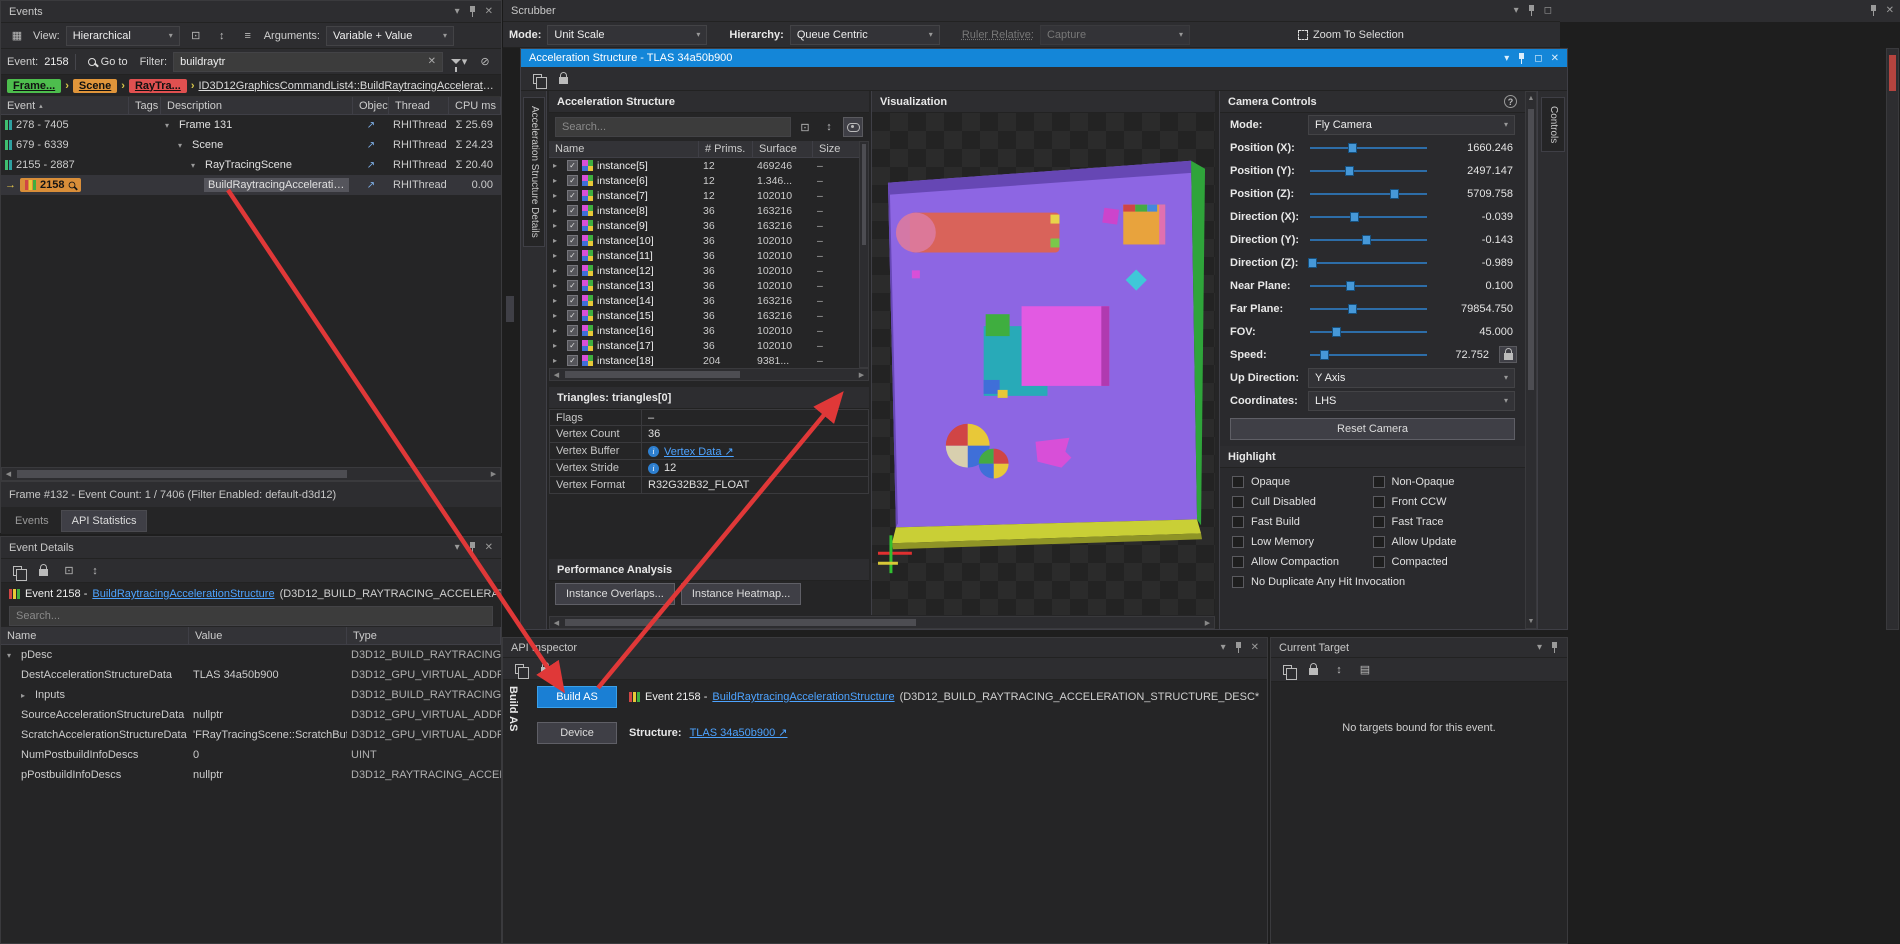 The width and height of the screenshot is (1900, 944). What do you see at coordinates (251, 125) in the screenshot?
I see `event-row: 278 - 7405 ▾ Frame 131 ↗ RHIThread Σ 25.69` at bounding box center [251, 125].